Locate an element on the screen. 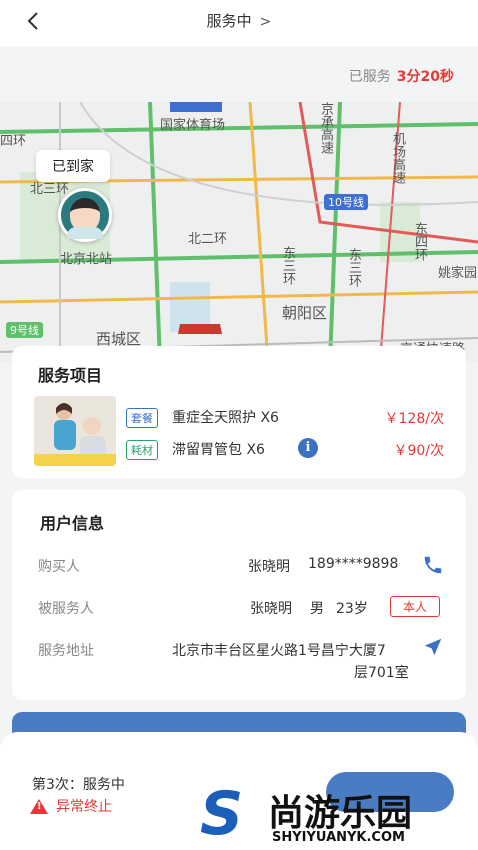 The height and width of the screenshot is (850, 478). caregiver-avatar-pin is located at coordinates (85, 215).